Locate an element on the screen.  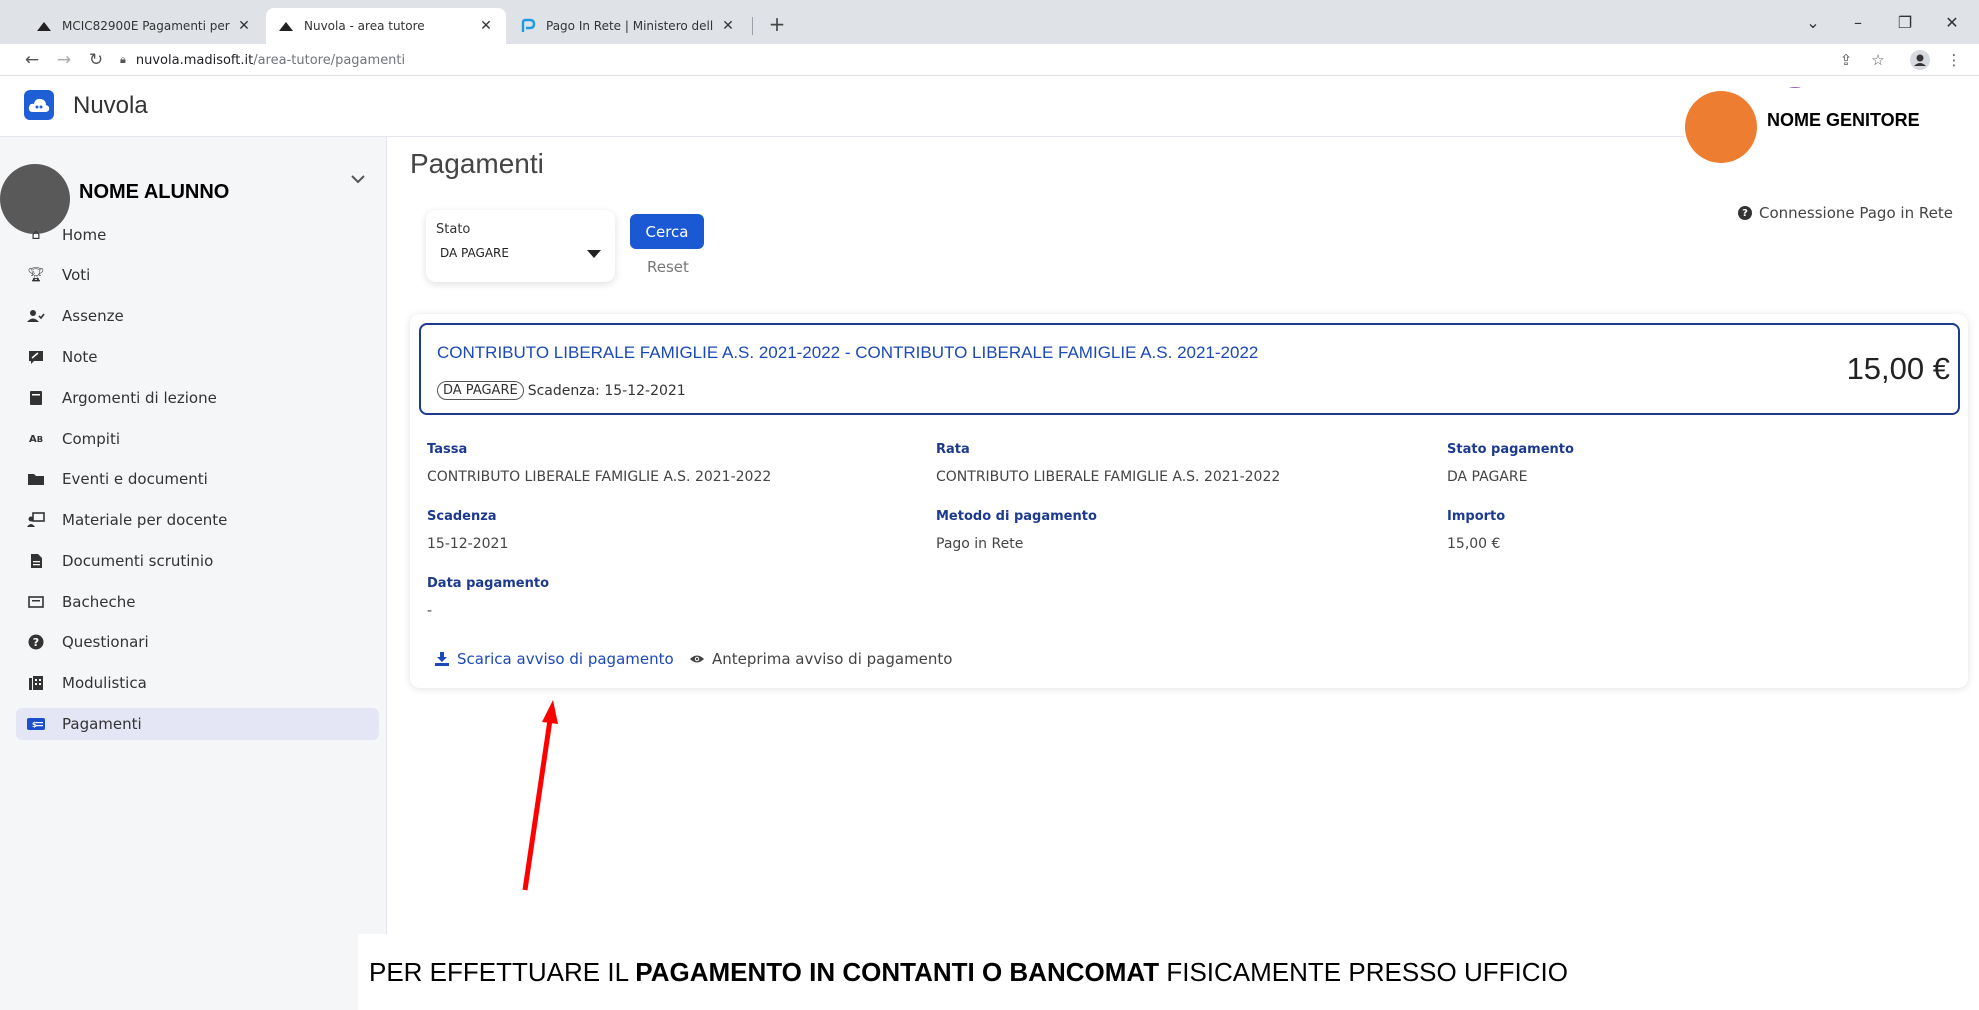
forward-button: → is located at coordinates (64, 60).